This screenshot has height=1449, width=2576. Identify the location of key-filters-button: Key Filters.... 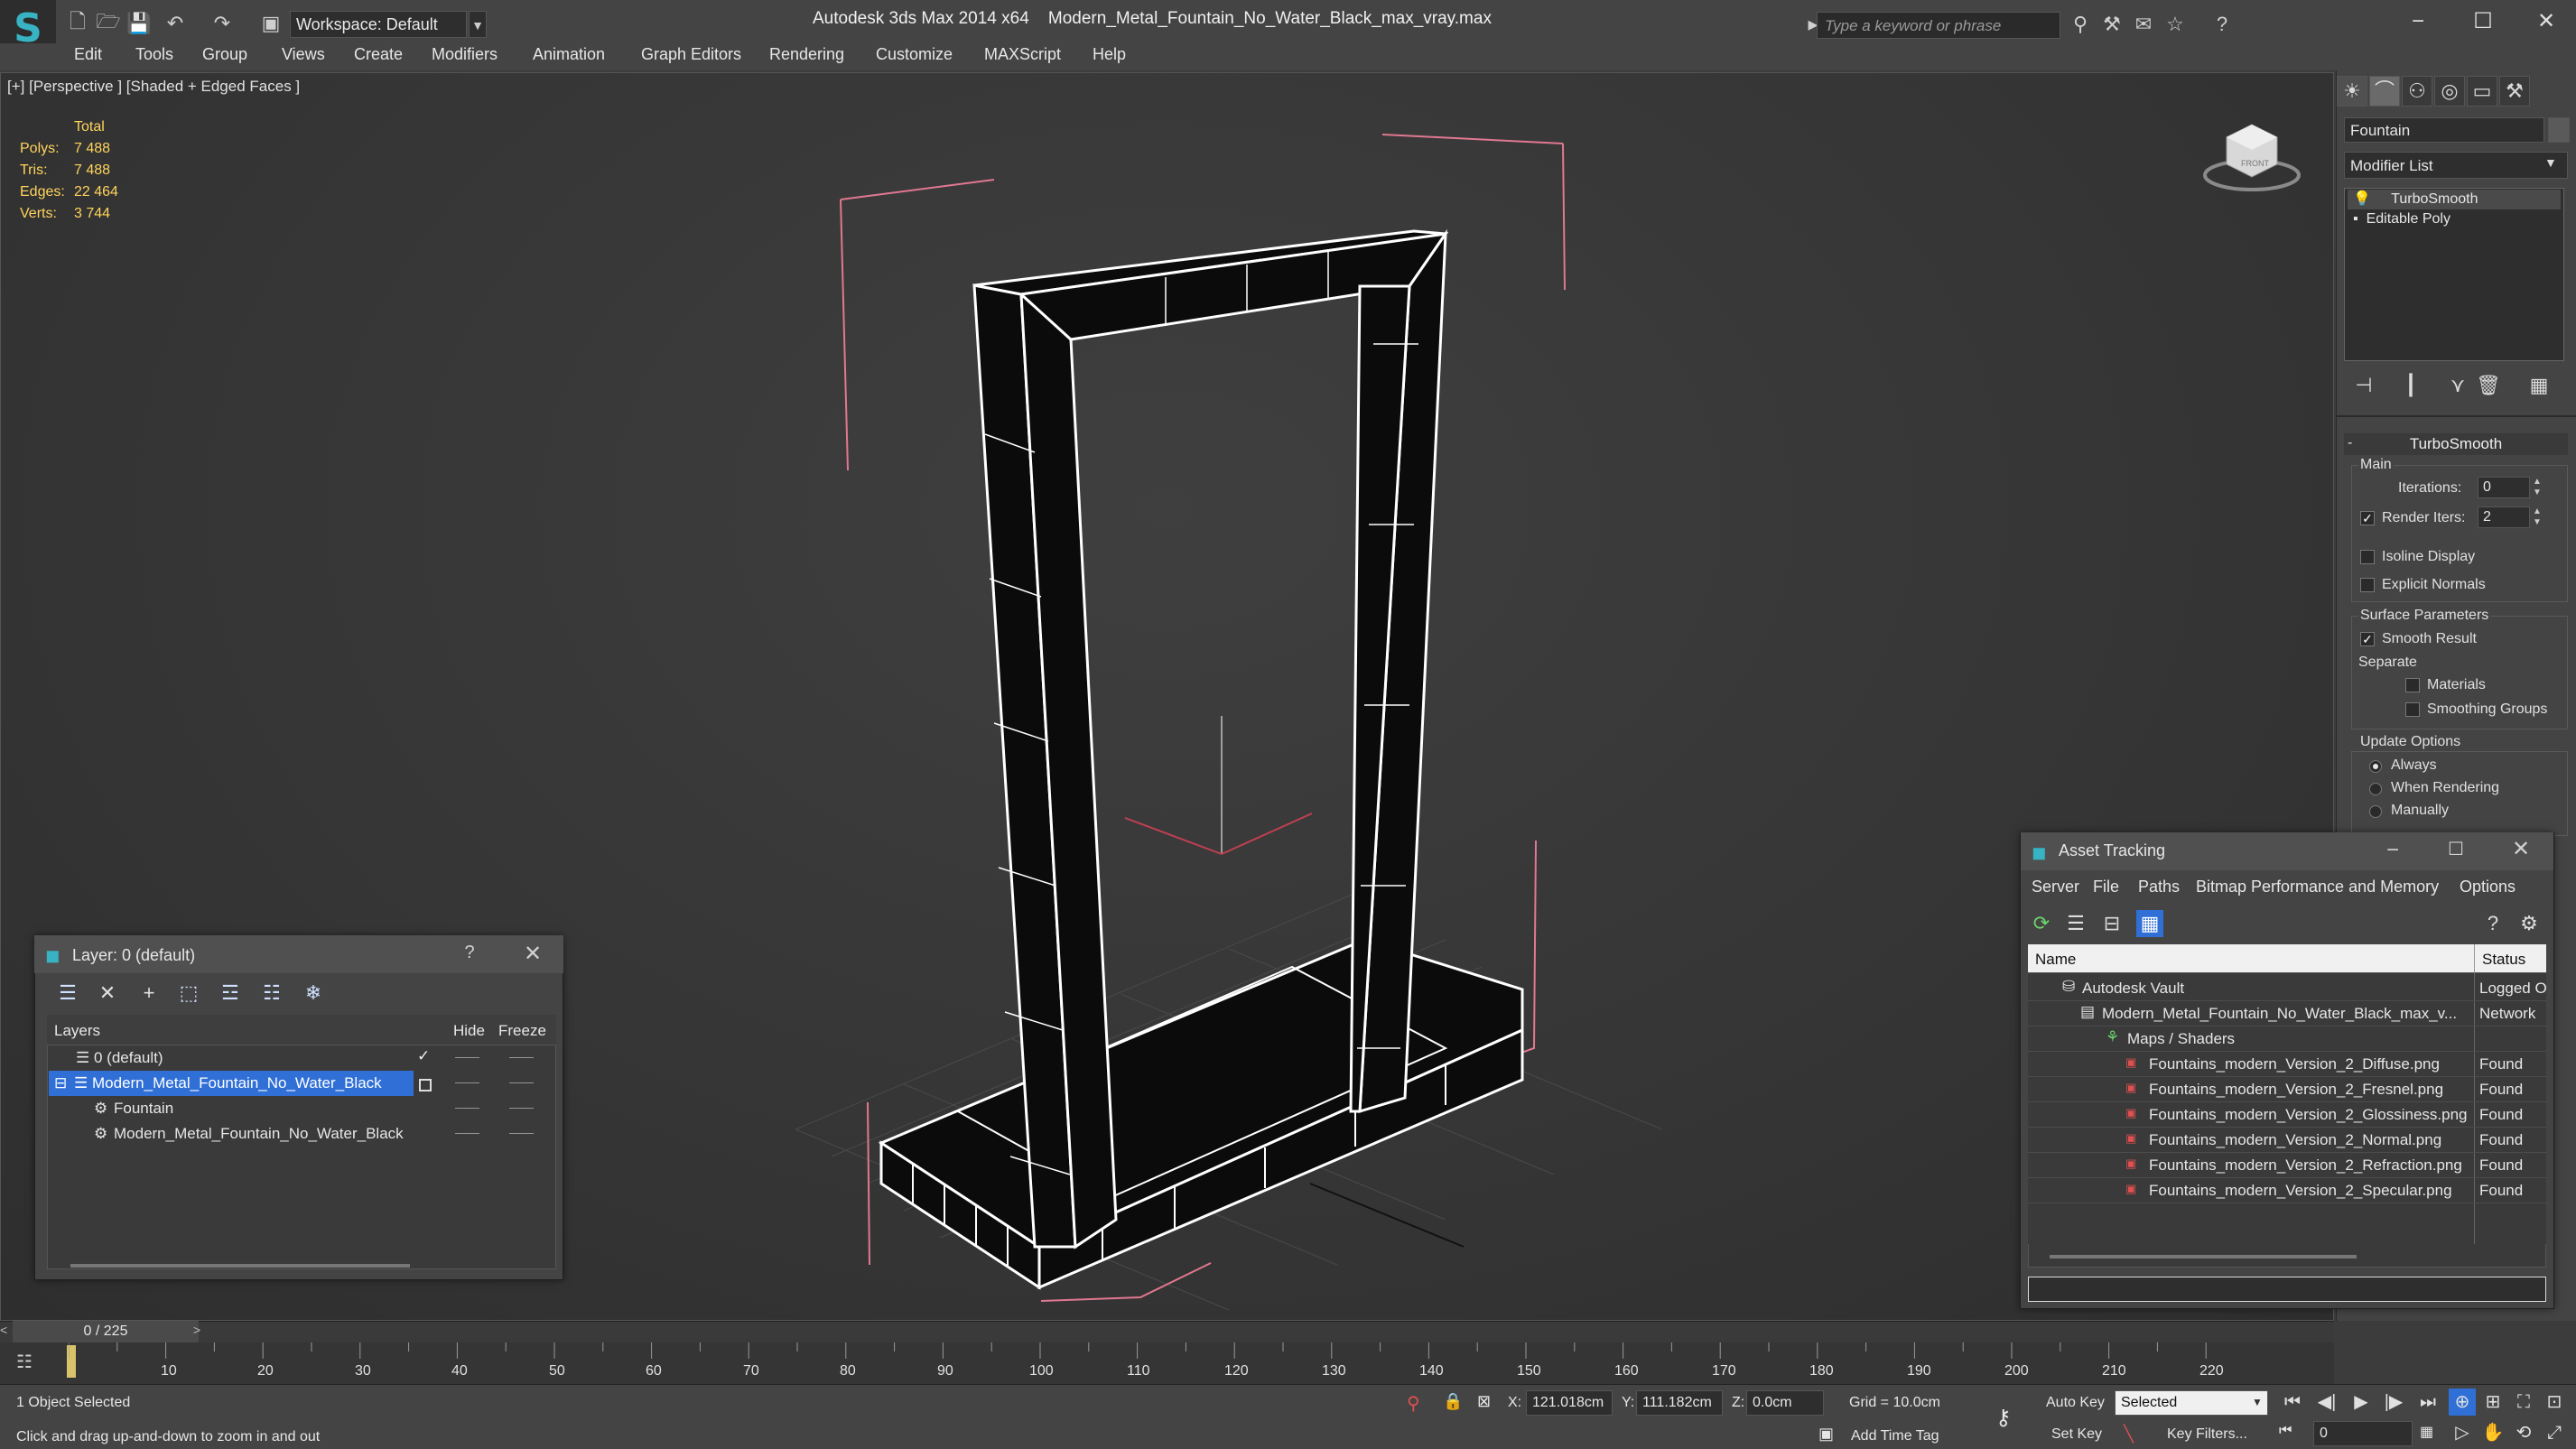
(2207, 1434).